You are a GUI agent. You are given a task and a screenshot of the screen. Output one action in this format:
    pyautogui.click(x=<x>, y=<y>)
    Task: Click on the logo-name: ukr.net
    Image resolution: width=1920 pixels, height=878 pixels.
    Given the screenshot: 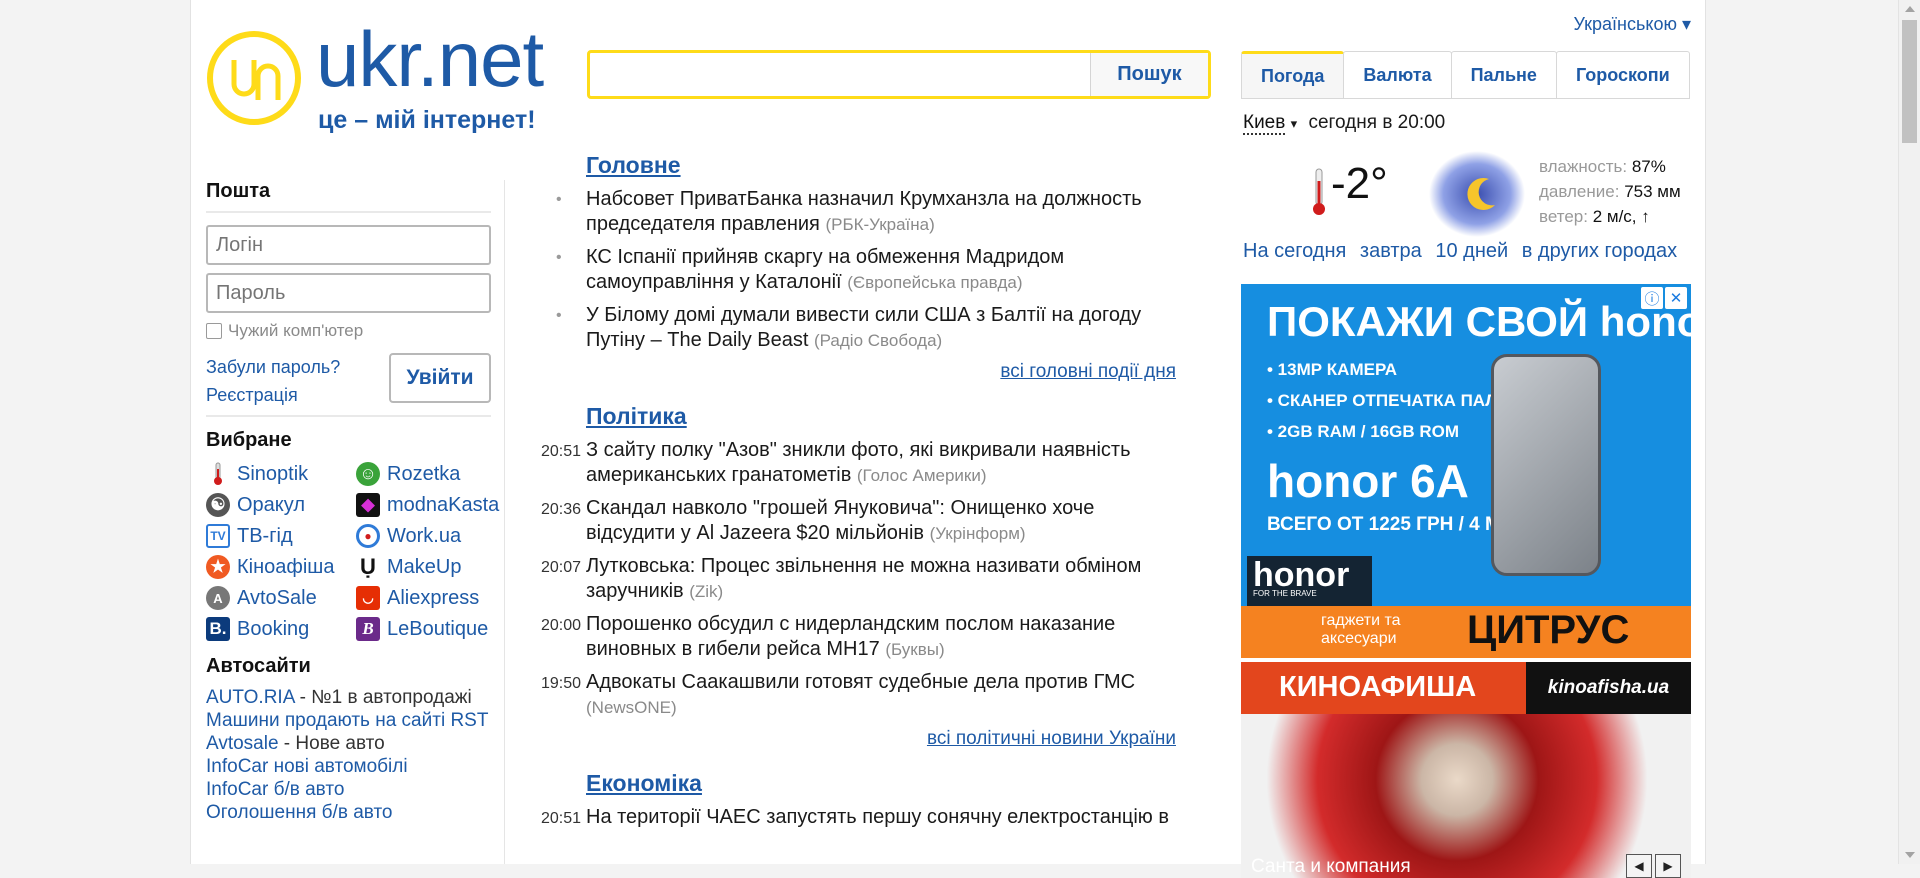 What is the action you would take?
    pyautogui.click(x=430, y=59)
    